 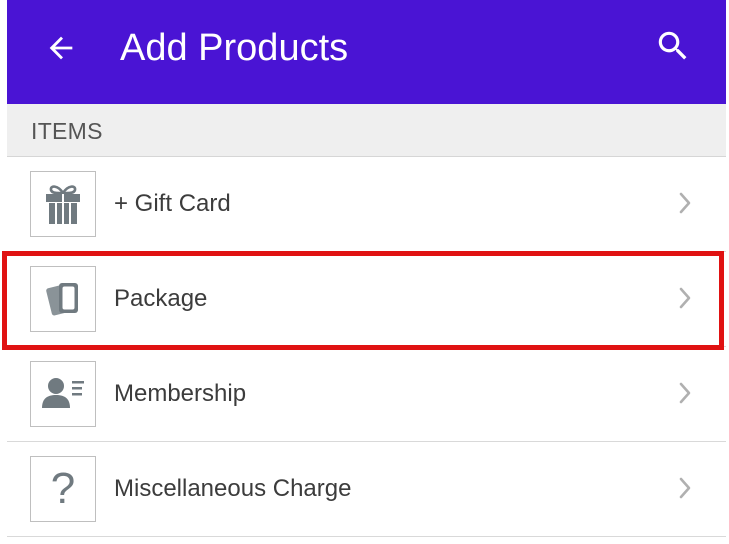 I want to click on search-button, so click(x=673, y=46).